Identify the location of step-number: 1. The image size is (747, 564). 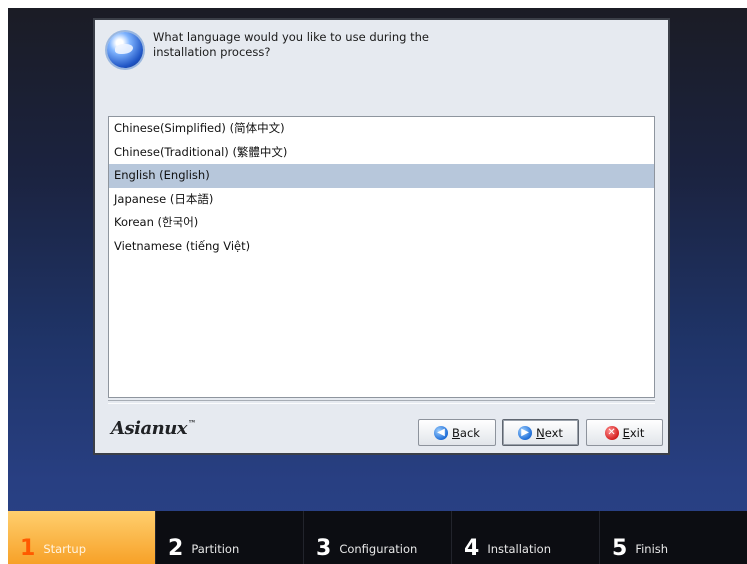
(28, 548).